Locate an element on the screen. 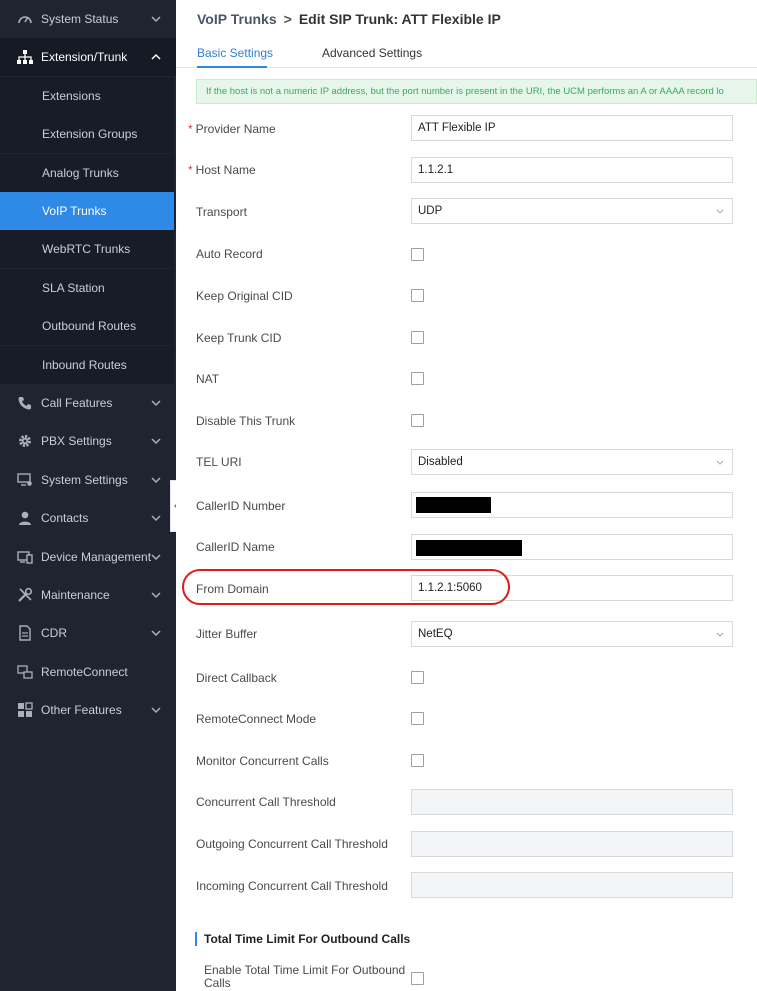  person-icon is located at coordinates (25, 518).